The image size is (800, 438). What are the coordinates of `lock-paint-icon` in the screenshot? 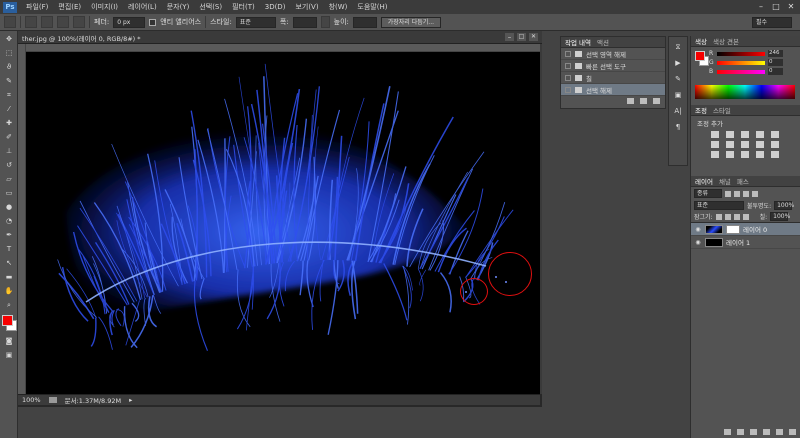 It's located at (727, 216).